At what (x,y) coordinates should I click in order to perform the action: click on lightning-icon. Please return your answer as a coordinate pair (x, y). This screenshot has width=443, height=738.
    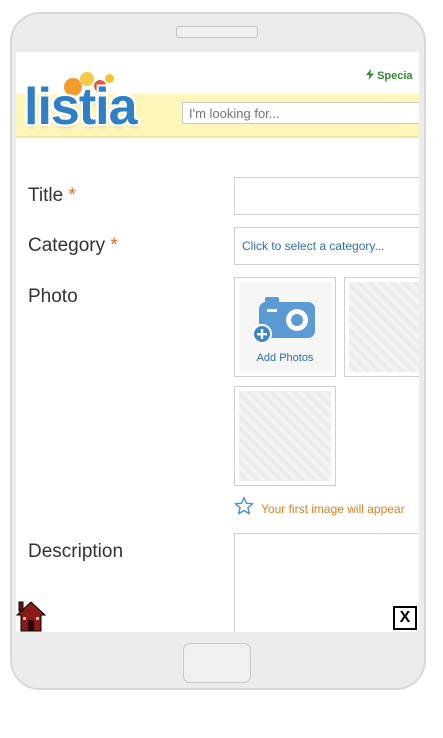
    Looking at the image, I should click on (370, 74).